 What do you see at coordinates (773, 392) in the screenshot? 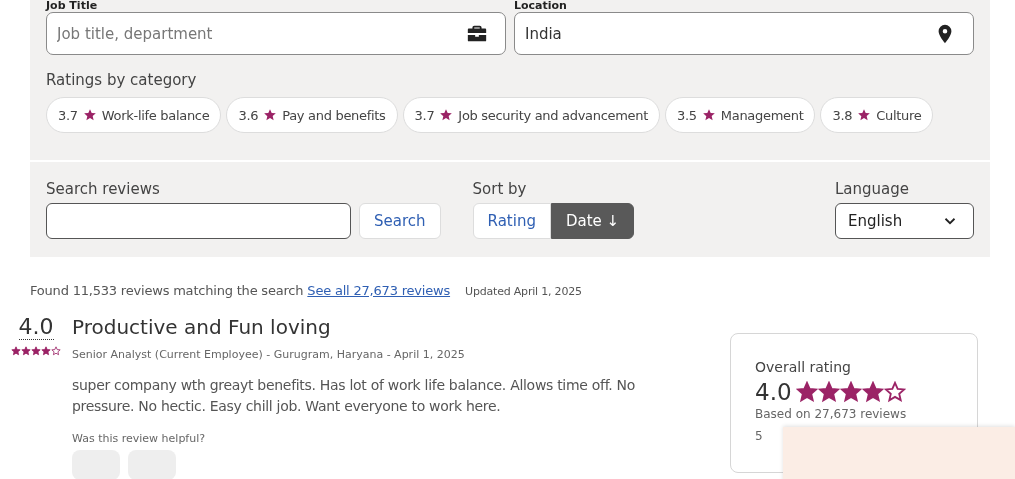
I see `overall-rating: 4.0` at bounding box center [773, 392].